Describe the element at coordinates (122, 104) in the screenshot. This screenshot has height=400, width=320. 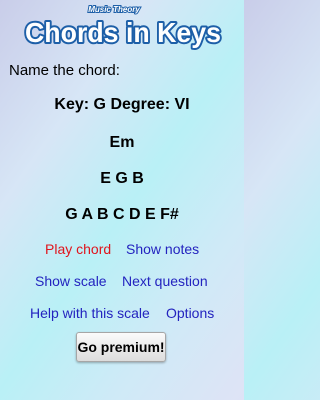
I see `key-degree-label: Key: G Degree: VI` at that location.